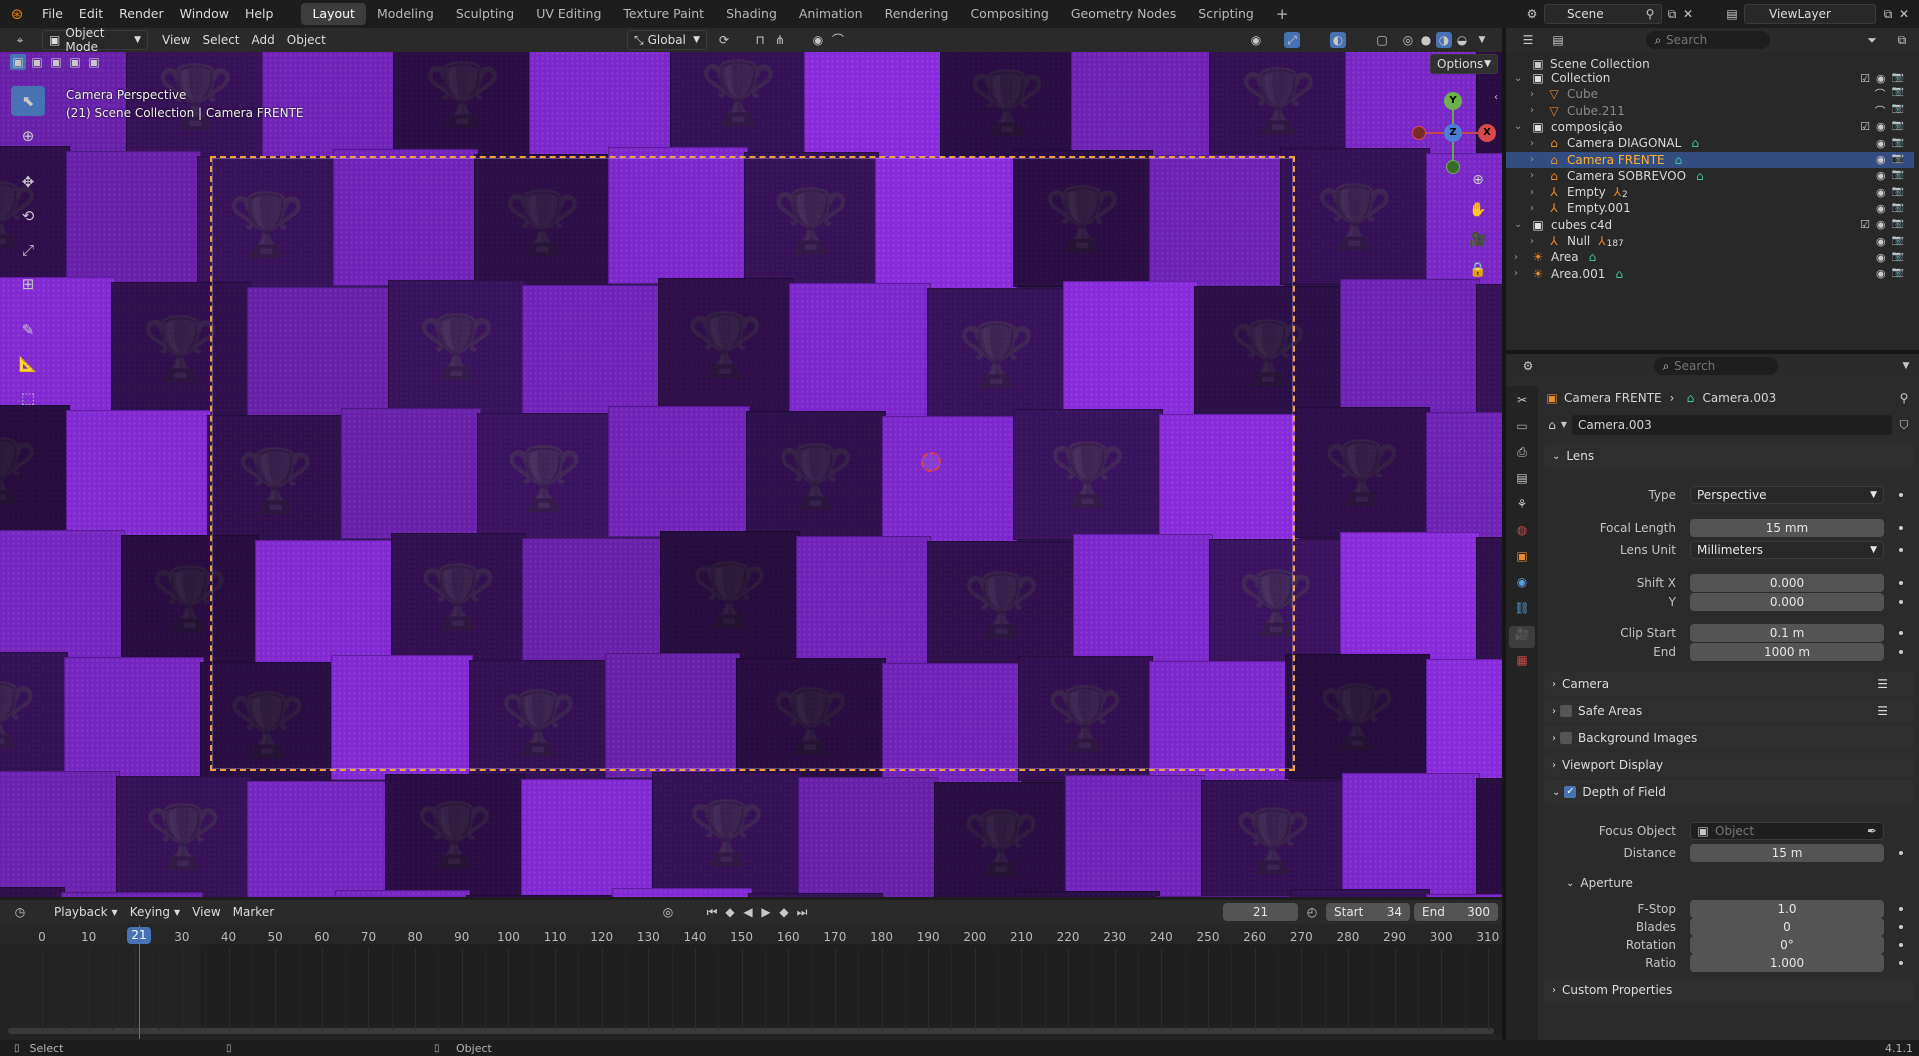 The height and width of the screenshot is (1056, 1919). I want to click on breadcrumb-data: Camera.003, so click(1739, 398).